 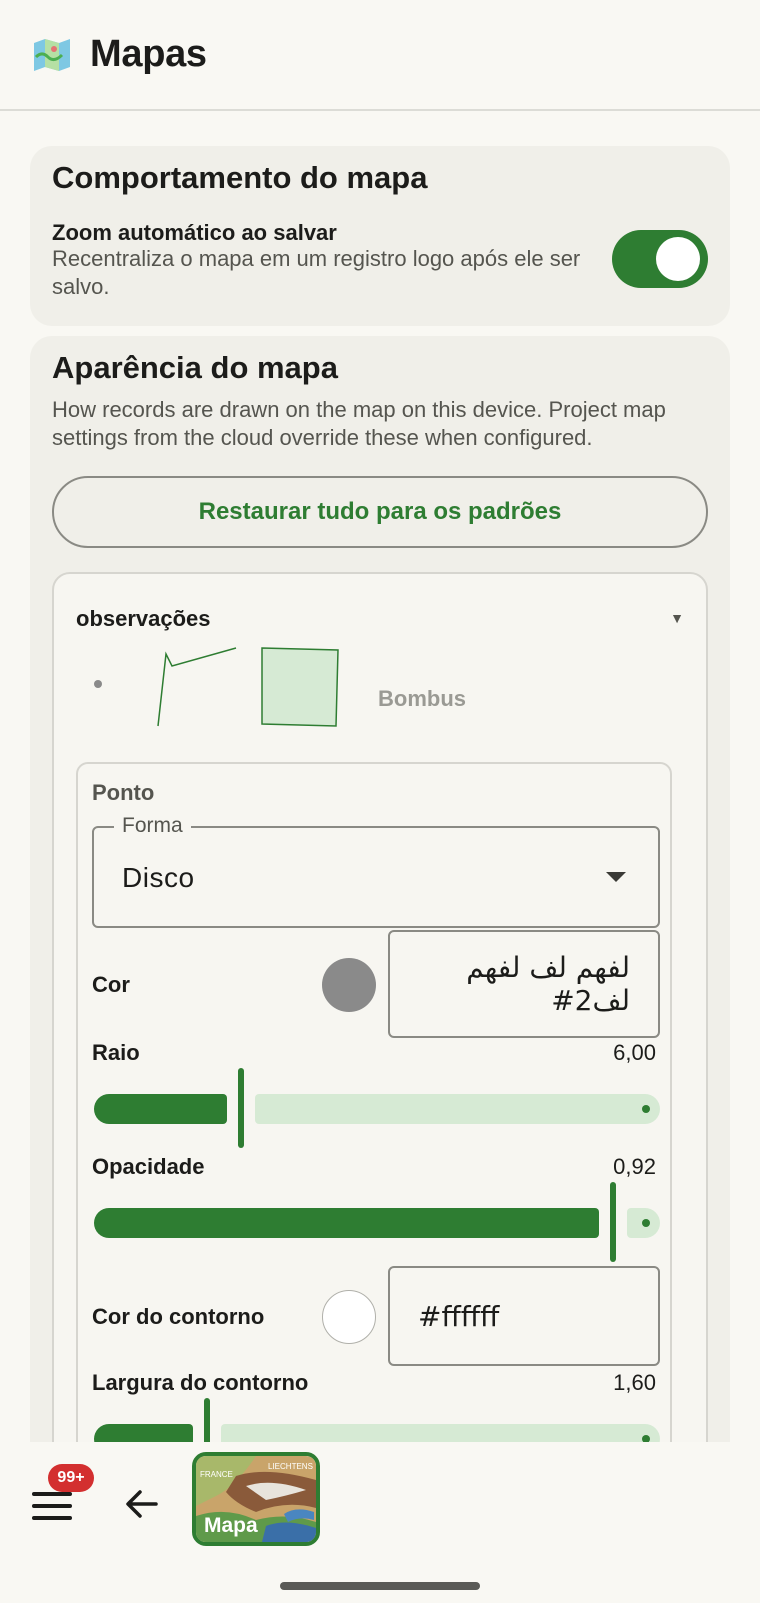 I want to click on color-label: Cor, so click(x=111, y=984).